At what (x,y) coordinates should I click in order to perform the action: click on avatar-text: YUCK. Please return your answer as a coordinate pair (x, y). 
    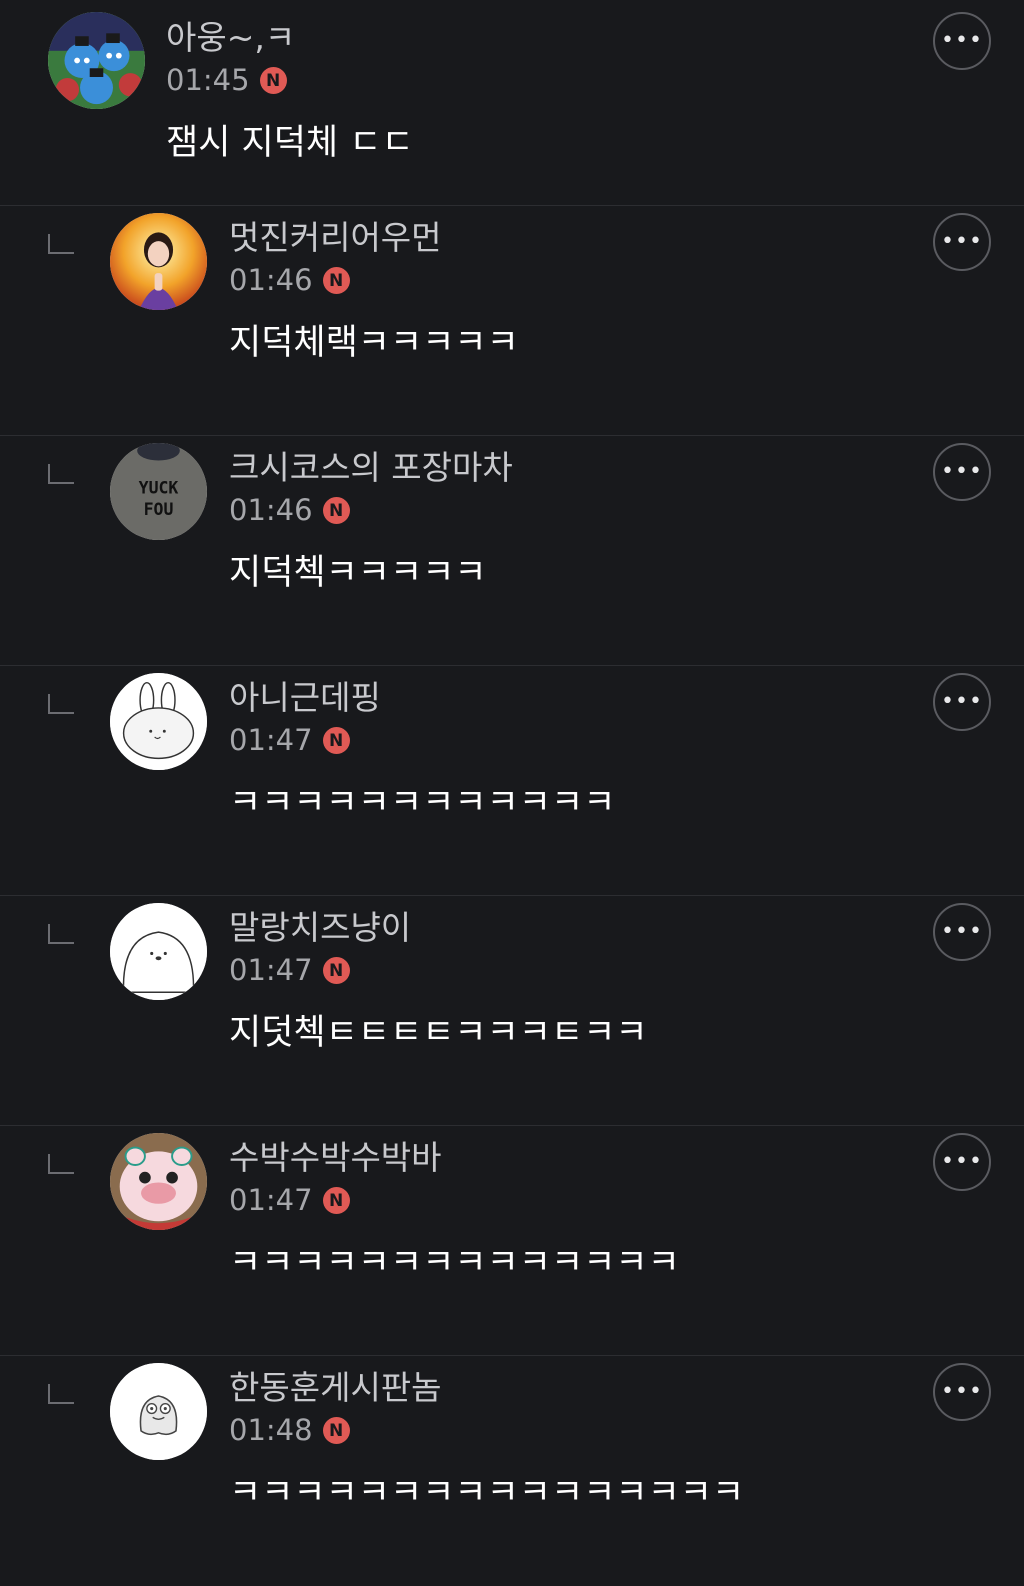
    Looking at the image, I should click on (159, 487).